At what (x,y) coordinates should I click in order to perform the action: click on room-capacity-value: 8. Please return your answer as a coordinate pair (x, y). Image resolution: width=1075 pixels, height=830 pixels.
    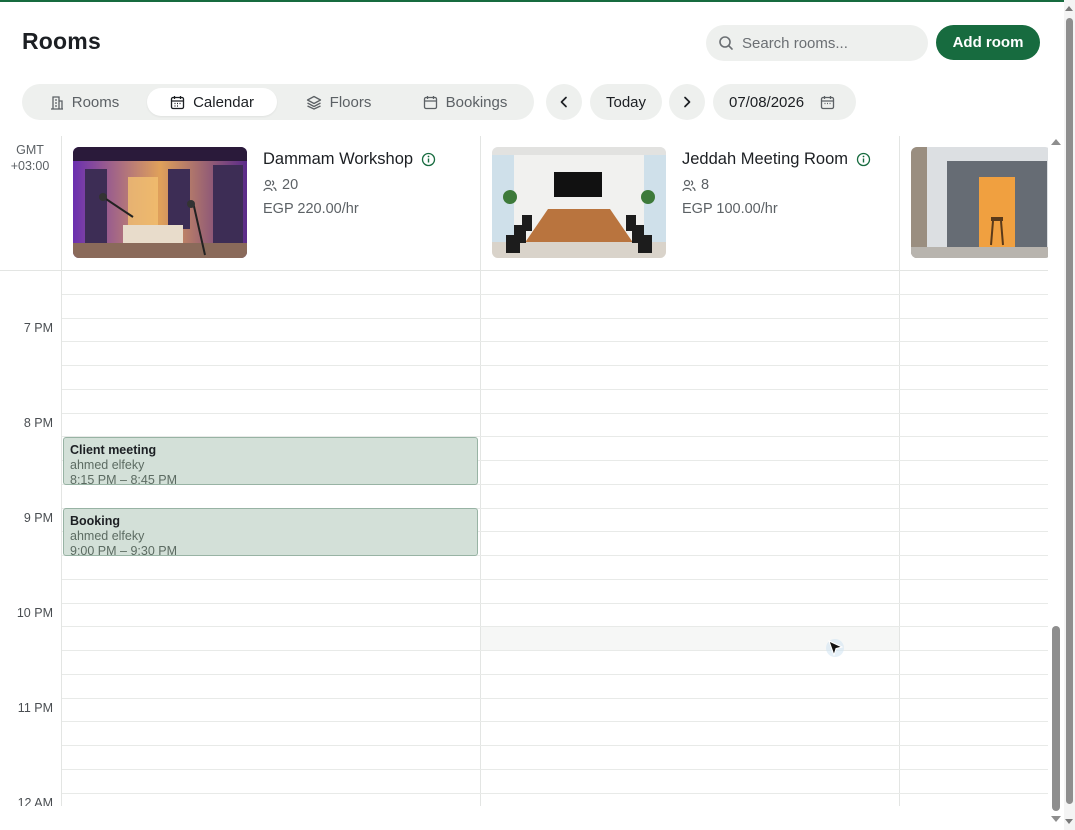
    Looking at the image, I should click on (705, 185).